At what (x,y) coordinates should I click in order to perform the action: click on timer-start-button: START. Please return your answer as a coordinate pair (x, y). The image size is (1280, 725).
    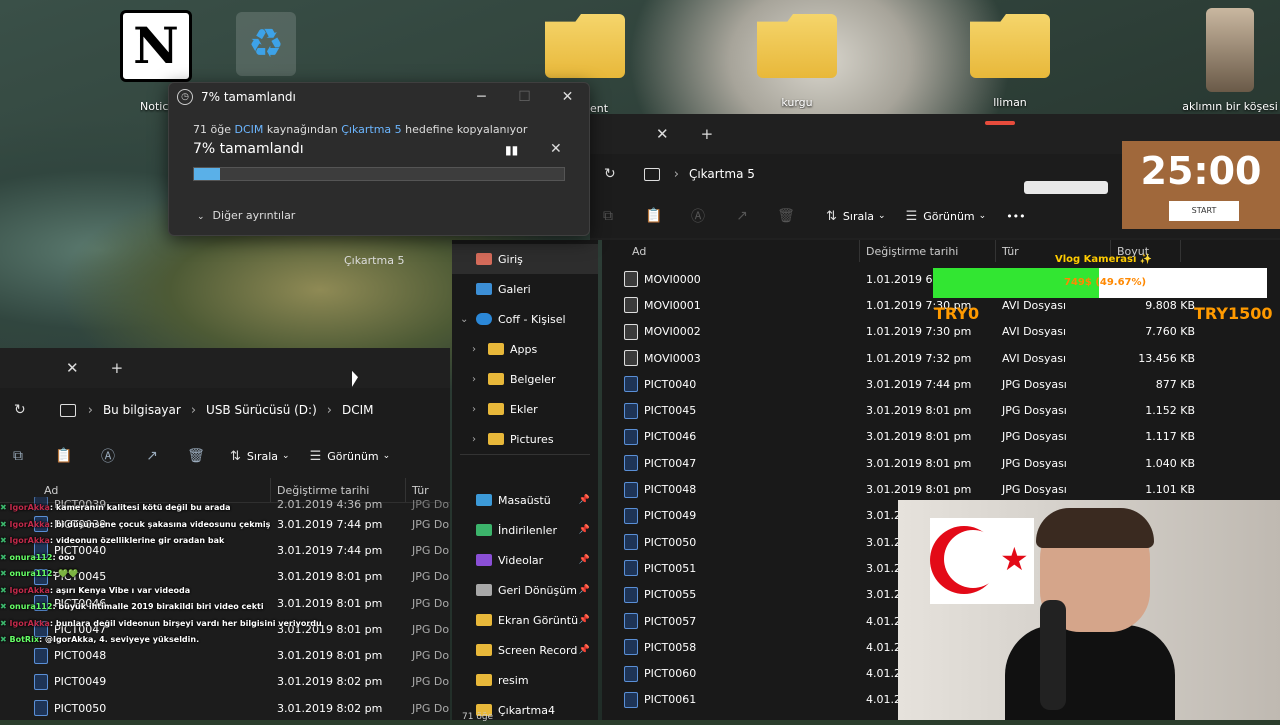
    Looking at the image, I should click on (1204, 211).